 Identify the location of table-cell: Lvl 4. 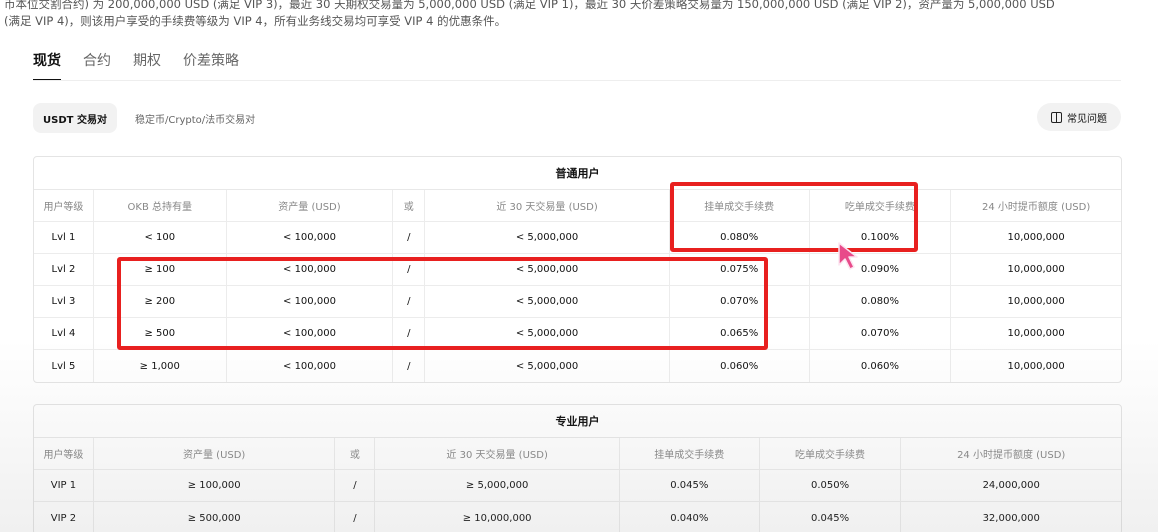
(64, 333).